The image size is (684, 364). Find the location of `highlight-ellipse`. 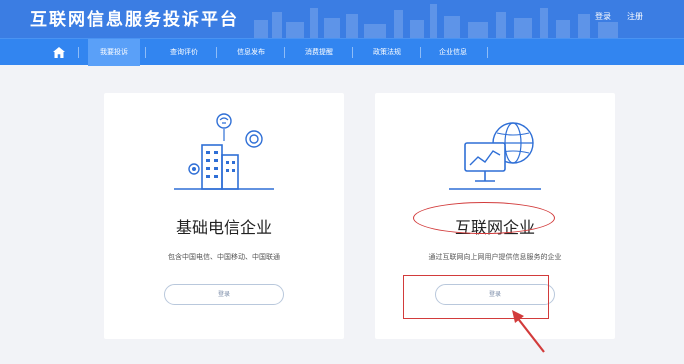

highlight-ellipse is located at coordinates (484, 218).